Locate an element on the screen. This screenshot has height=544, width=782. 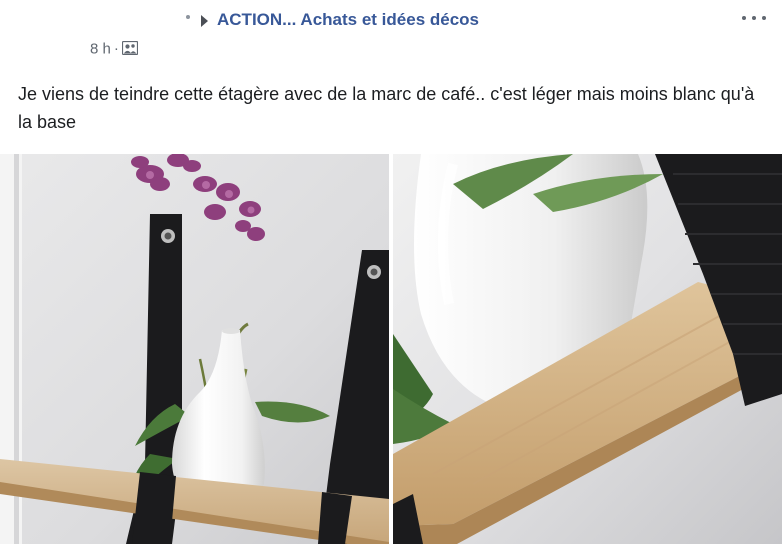
group-audience-icon is located at coordinates (129, 47).